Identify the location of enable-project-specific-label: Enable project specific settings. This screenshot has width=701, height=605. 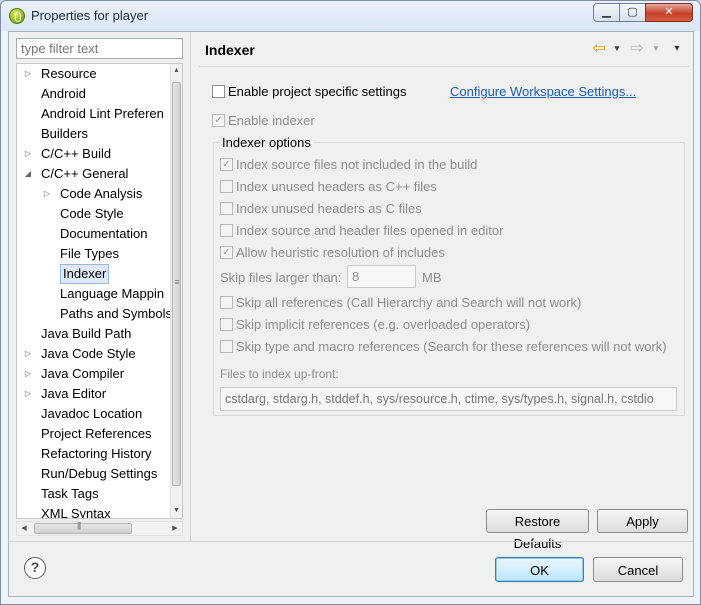
(317, 92).